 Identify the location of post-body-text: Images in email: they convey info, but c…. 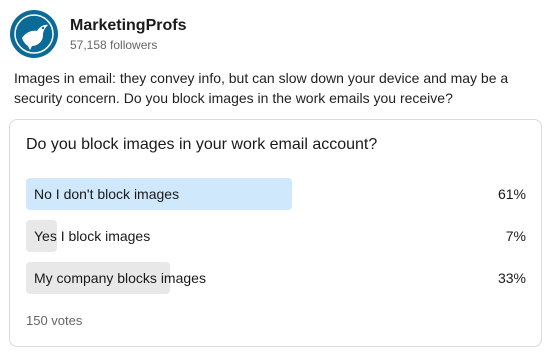
(261, 88).